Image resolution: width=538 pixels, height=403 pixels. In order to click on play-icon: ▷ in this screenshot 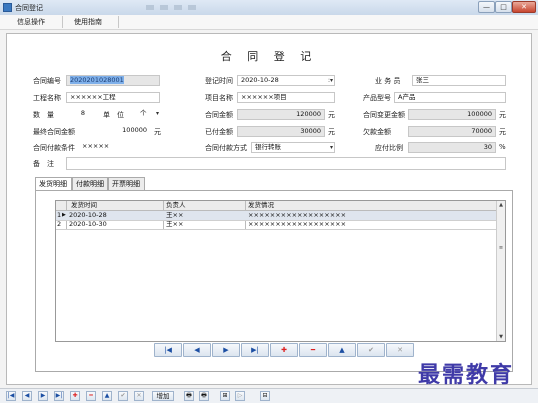, I will do `click(240, 395)`.